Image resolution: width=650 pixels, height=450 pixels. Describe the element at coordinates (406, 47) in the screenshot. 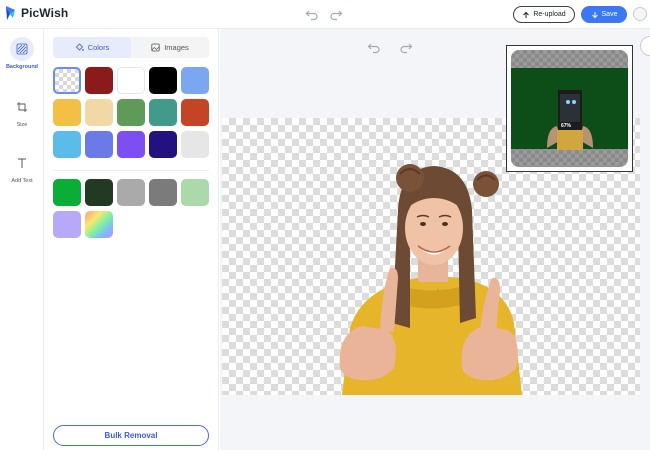

I see `canvas-redo-icon` at that location.